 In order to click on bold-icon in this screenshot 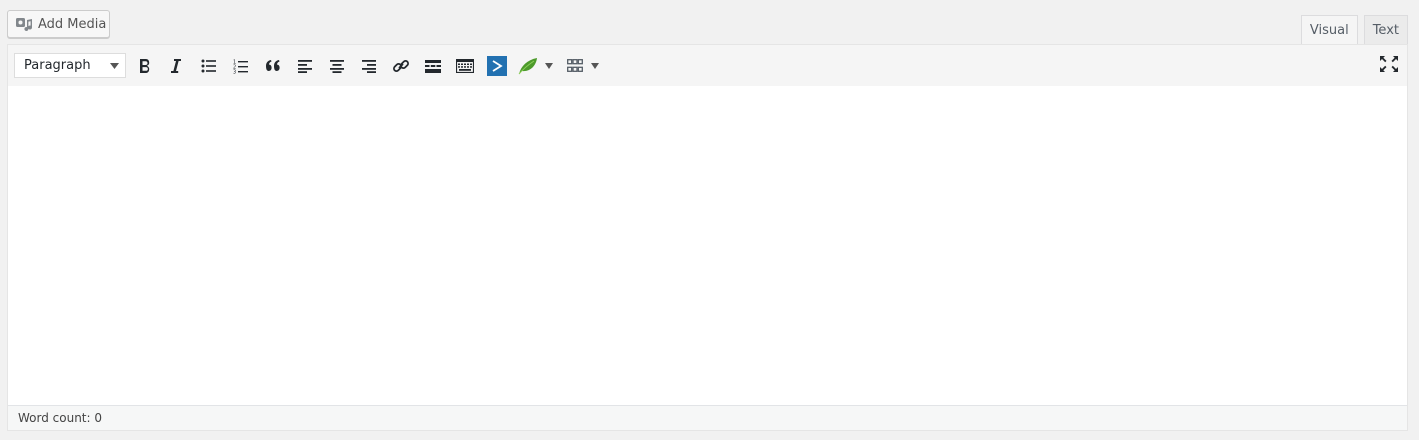, I will do `click(145, 66)`.